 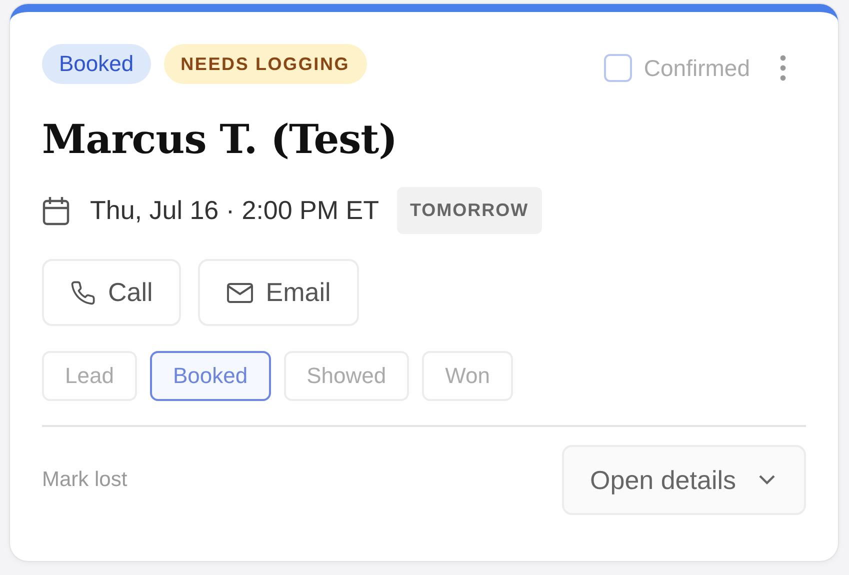 What do you see at coordinates (677, 68) in the screenshot?
I see `confirmed-checkbox: Confirmed` at bounding box center [677, 68].